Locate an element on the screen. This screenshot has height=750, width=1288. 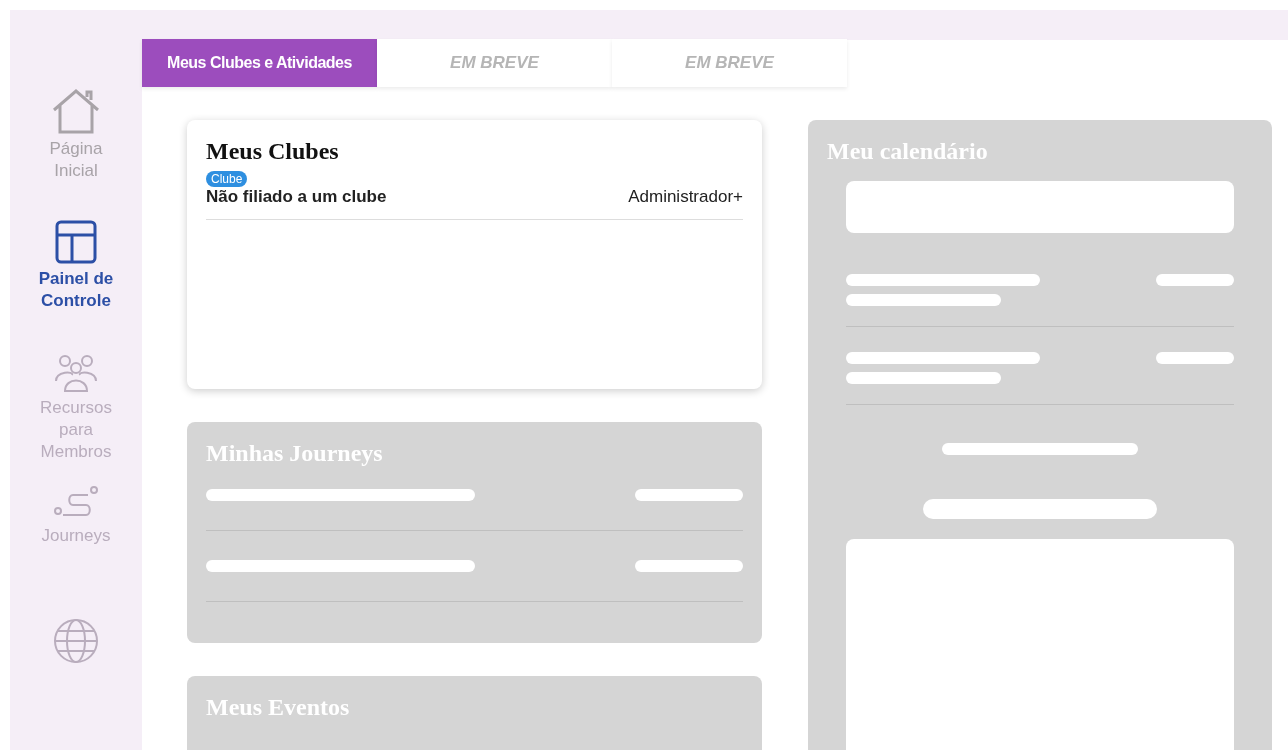
club-name: Não filiado a um clube is located at coordinates (296, 197).